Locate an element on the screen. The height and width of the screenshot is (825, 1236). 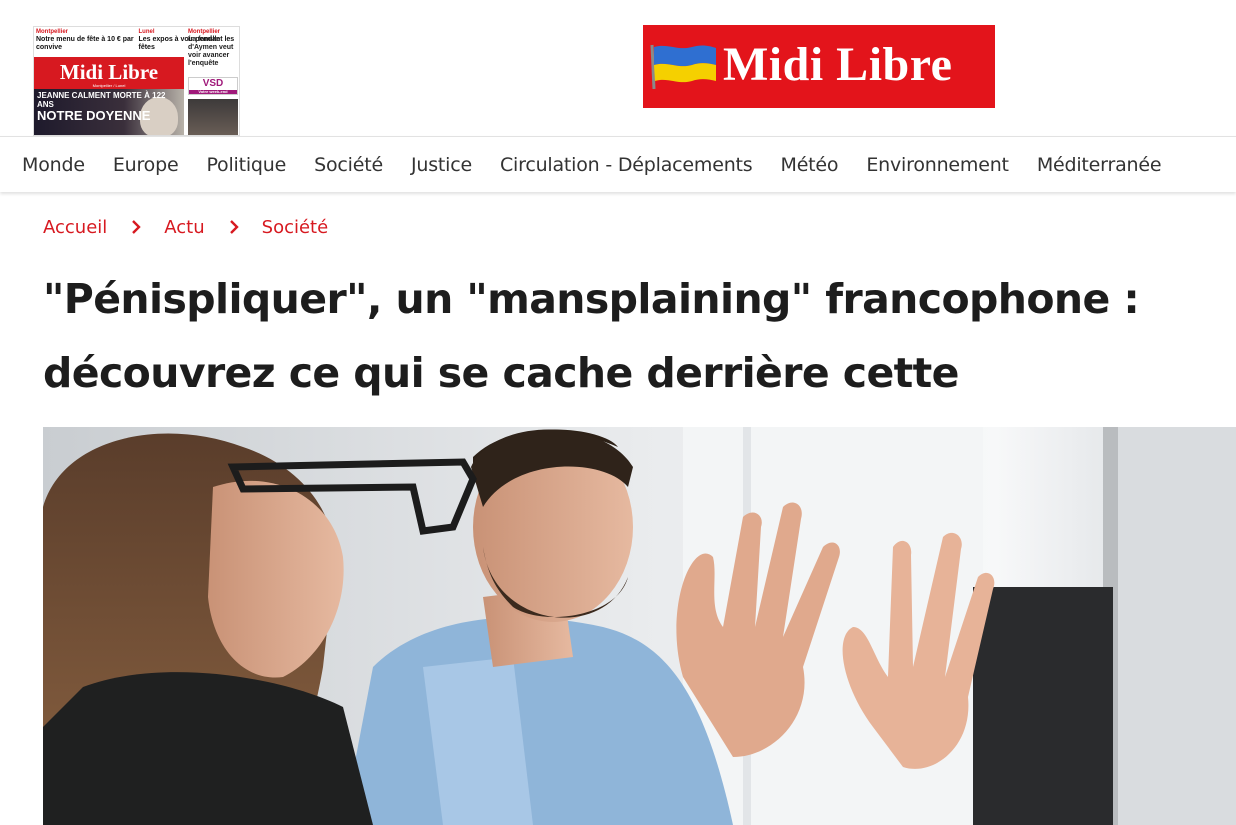
vsd-label: VSD is located at coordinates (213, 83).